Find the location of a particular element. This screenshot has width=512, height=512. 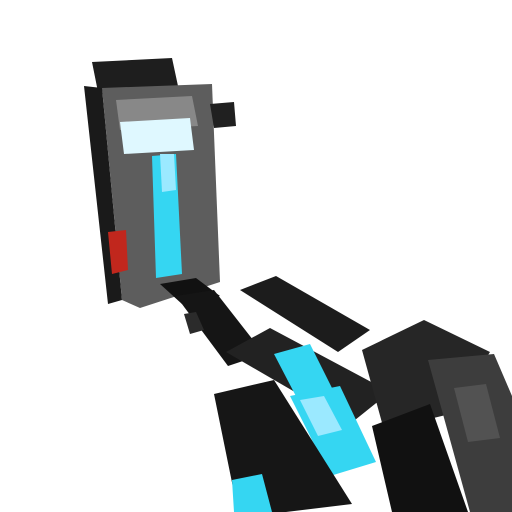

canister-glow-highlight is located at coordinates (168, 173).